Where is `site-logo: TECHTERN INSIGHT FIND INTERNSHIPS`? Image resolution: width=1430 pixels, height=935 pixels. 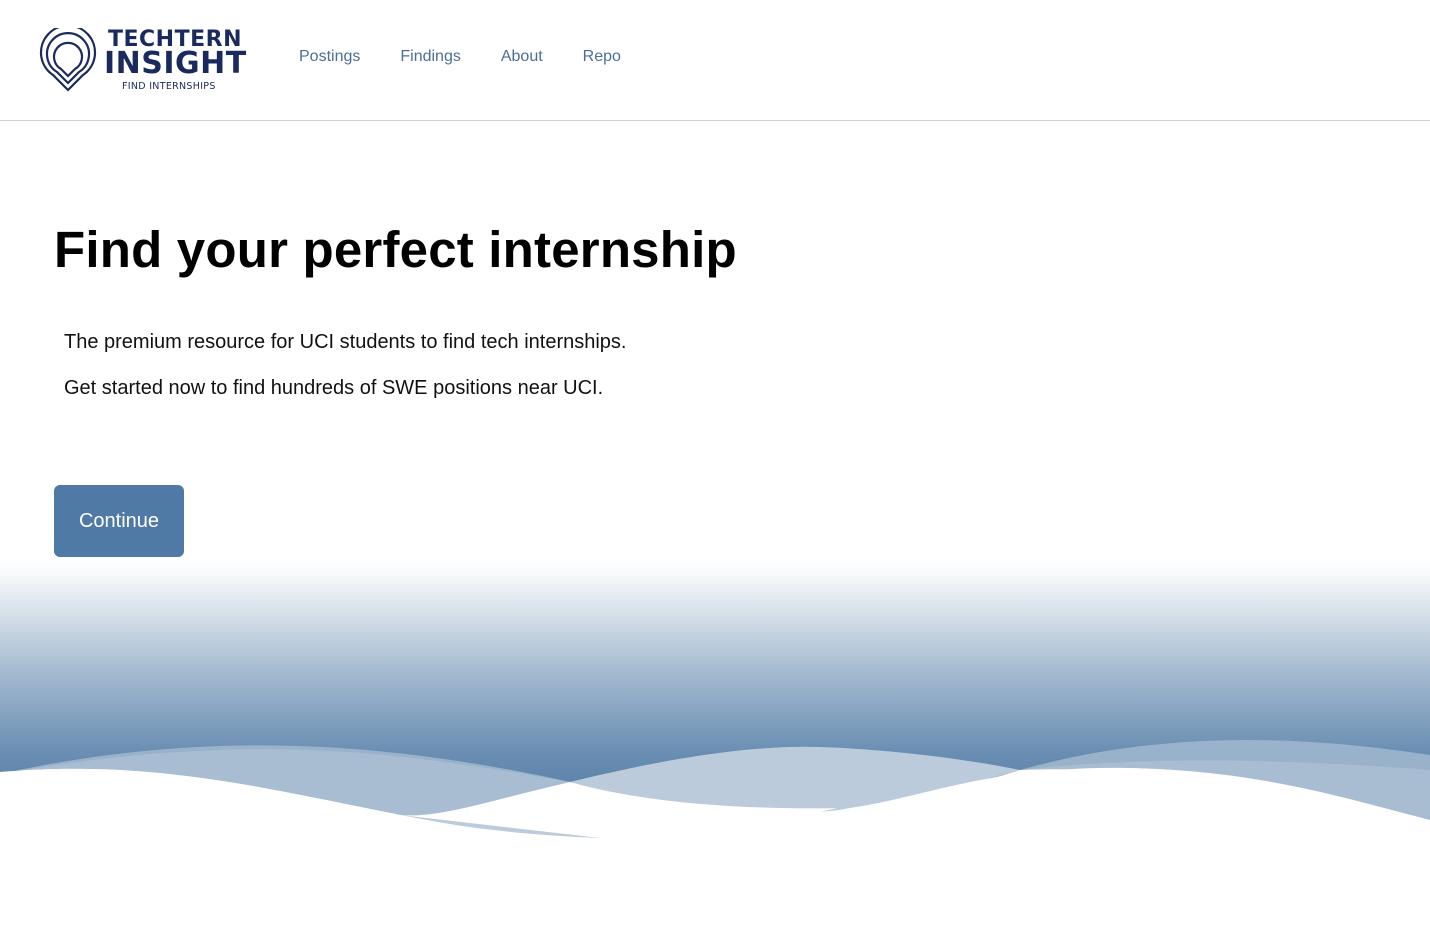
site-logo: TECHTERN INSIGHT FIND INTERNSHIPS is located at coordinates (142, 61).